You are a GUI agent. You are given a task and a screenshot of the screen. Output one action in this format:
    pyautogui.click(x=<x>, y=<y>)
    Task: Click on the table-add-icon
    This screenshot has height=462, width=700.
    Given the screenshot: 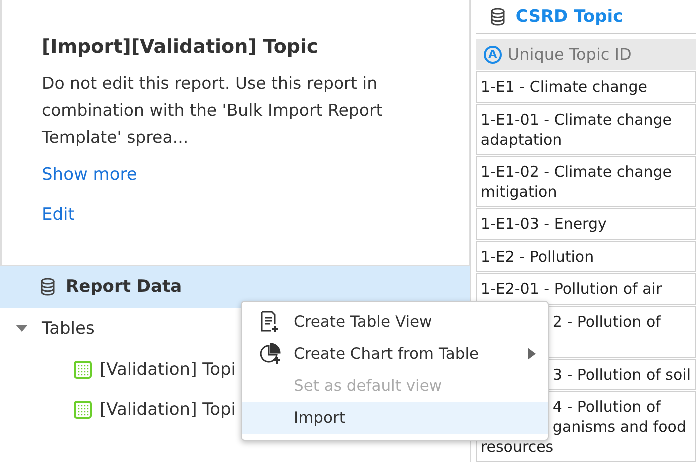 What is the action you would take?
    pyautogui.click(x=270, y=322)
    